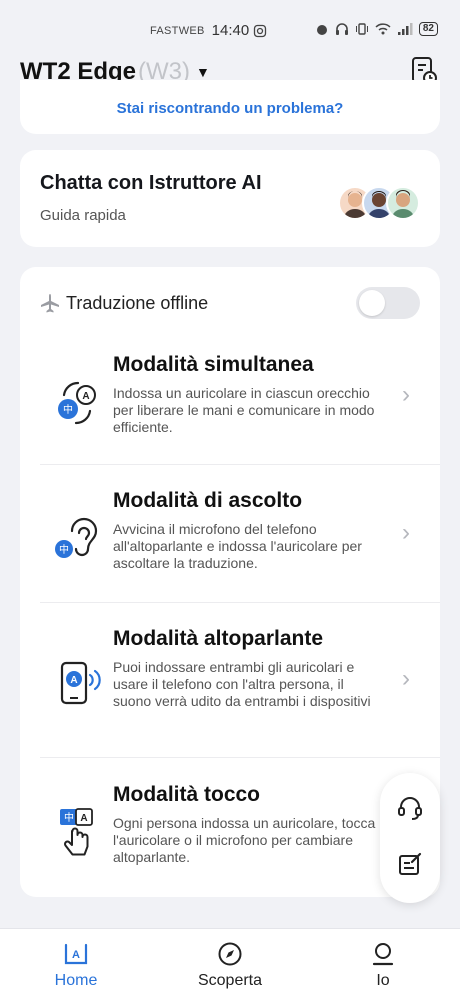 This screenshot has height=1000, width=460. I want to click on avatar, so click(403, 203).